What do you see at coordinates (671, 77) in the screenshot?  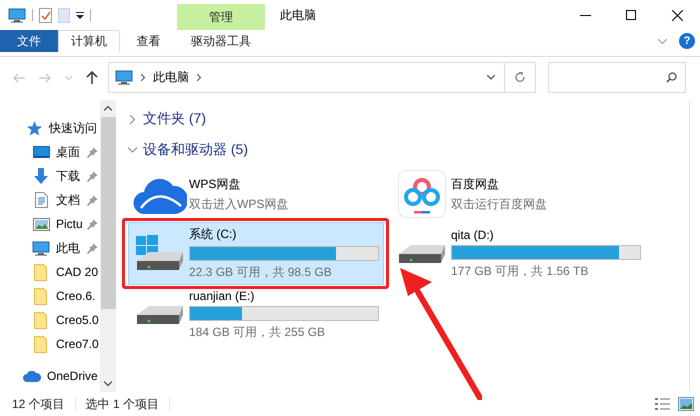 I see `search-icon` at bounding box center [671, 77].